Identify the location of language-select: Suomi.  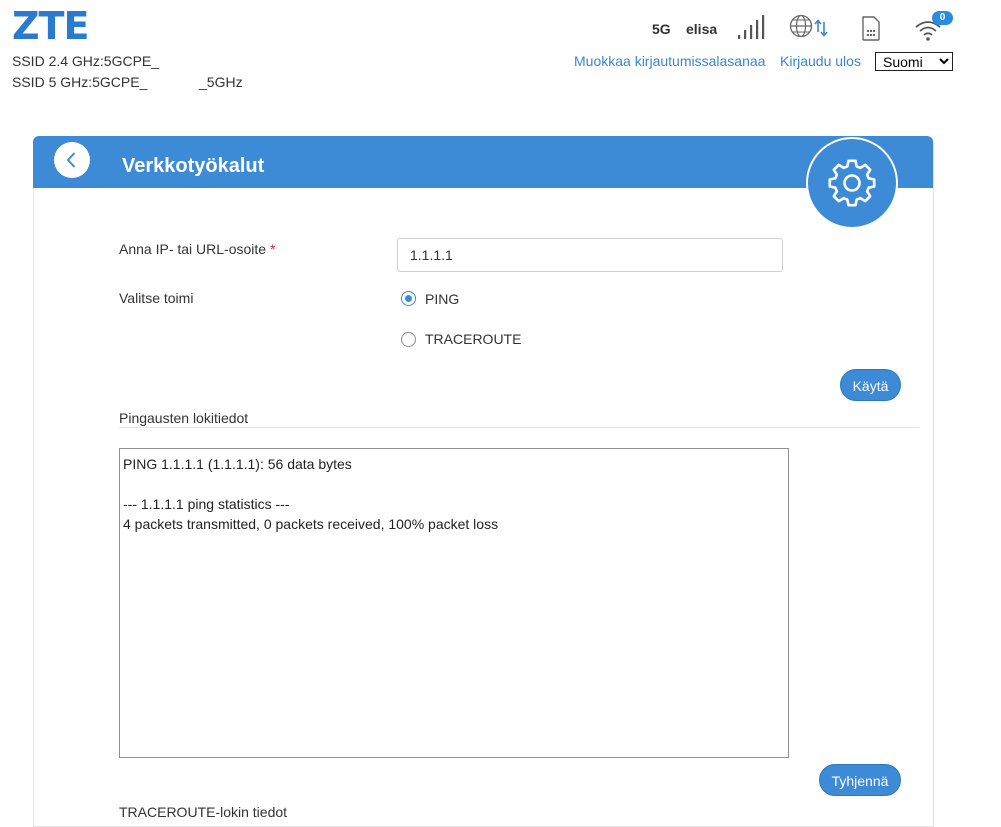
(914, 61).